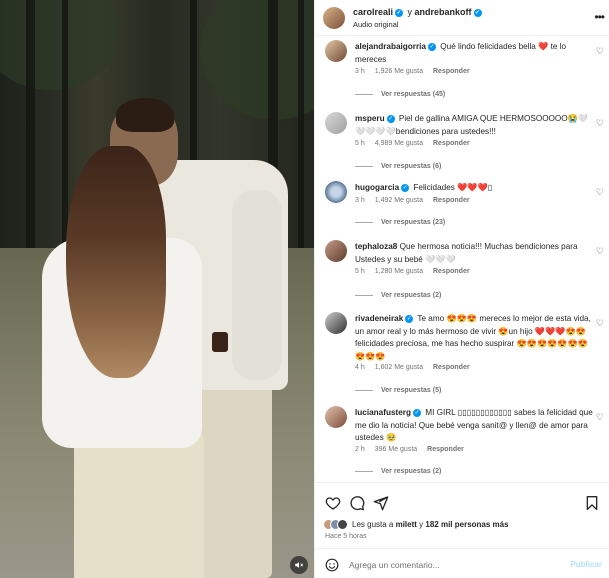  I want to click on emoji-icon, so click(332, 565).